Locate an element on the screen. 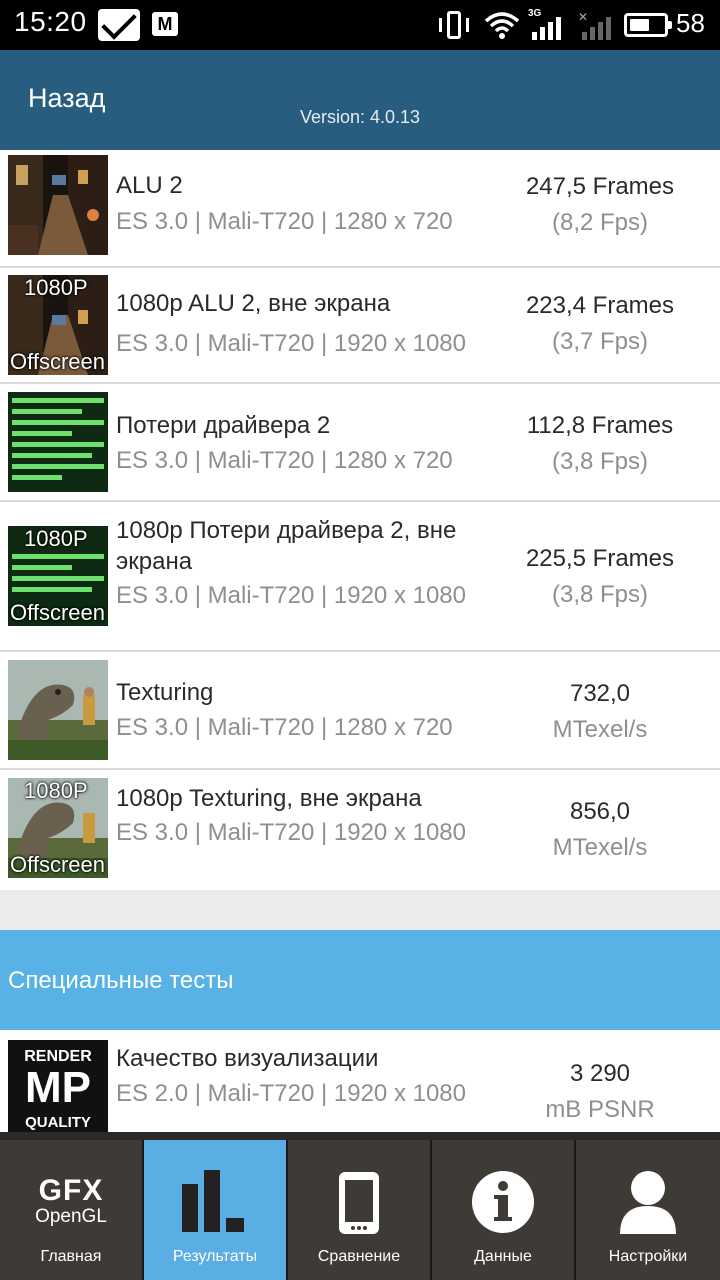 This screenshot has width=720, height=1280. nav-settings: Настройки is located at coordinates (648, 1210).